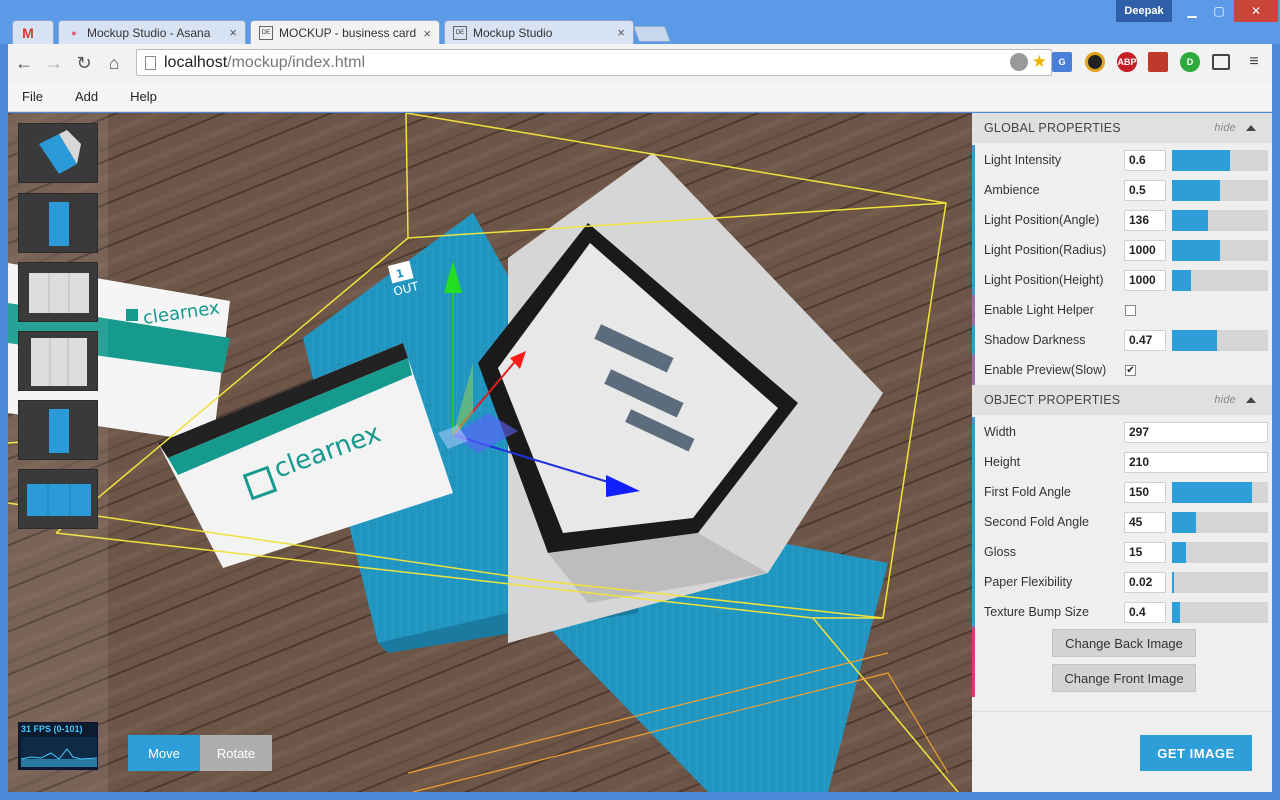  What do you see at coordinates (1196, 432) in the screenshot?
I see `width-input: 297` at bounding box center [1196, 432].